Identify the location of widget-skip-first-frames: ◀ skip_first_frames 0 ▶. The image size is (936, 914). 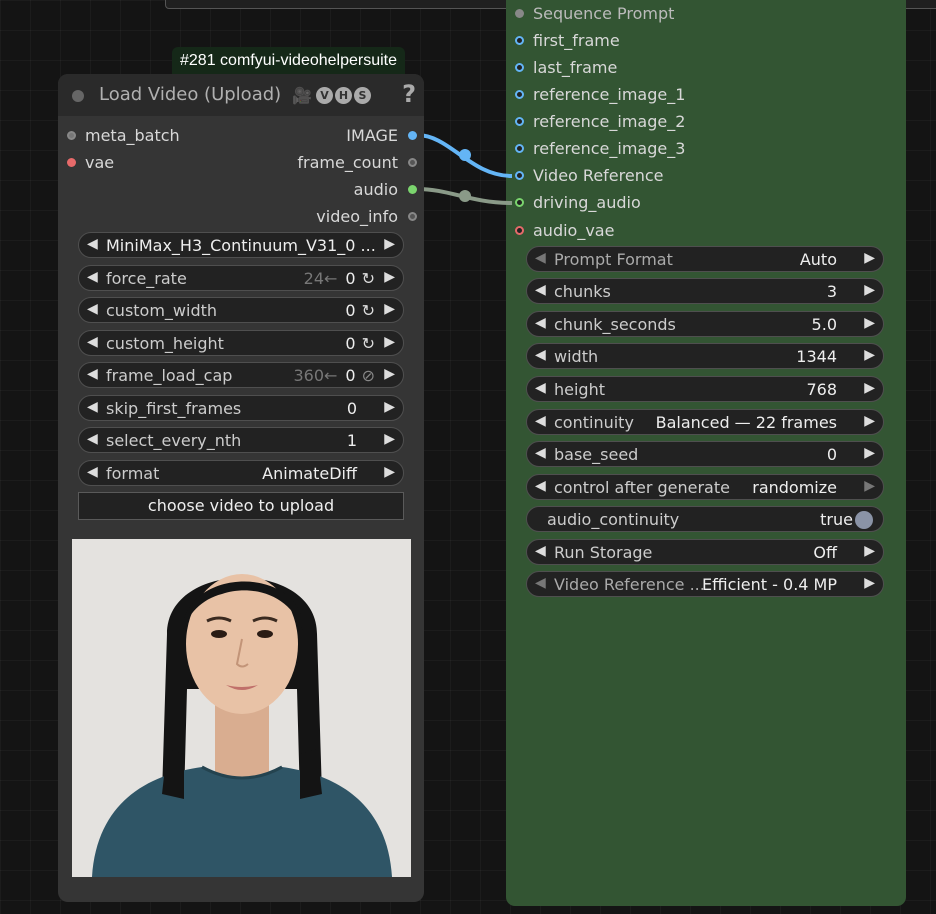
(241, 408).